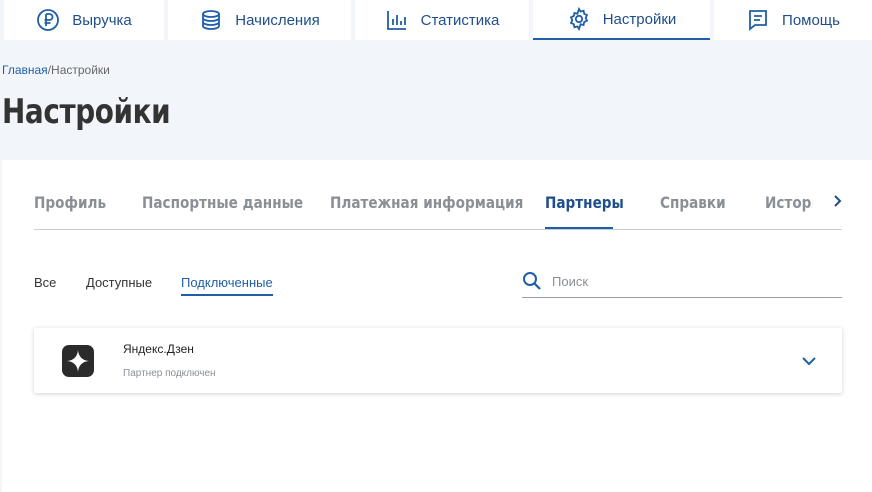  What do you see at coordinates (277, 20) in the screenshot?
I see `nav-item-label: Начисления` at bounding box center [277, 20].